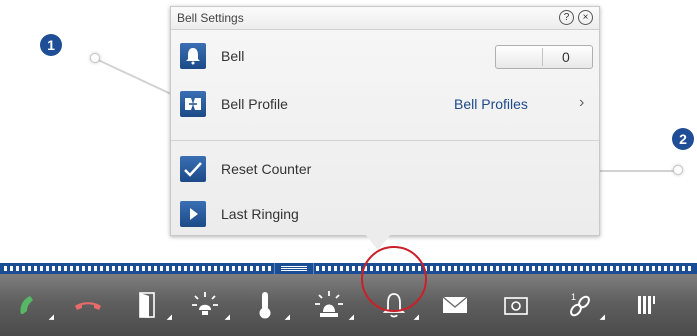 The width and height of the screenshot is (697, 336). I want to click on phone-hangup-icon, so click(88, 306).